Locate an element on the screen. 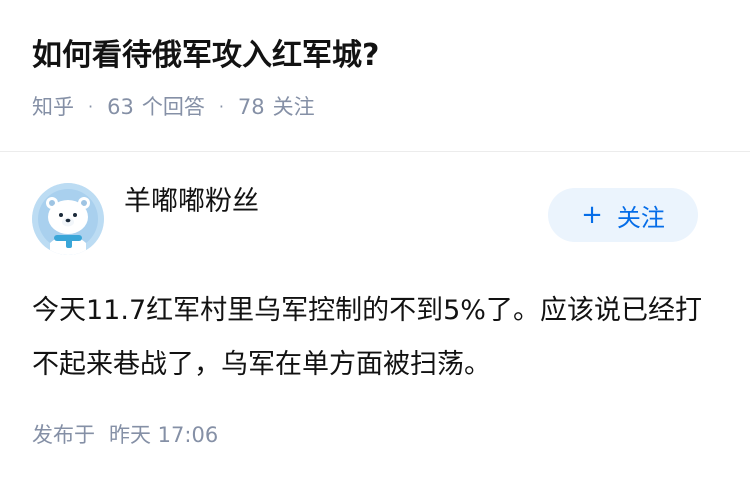 The width and height of the screenshot is (750, 482). question-title: 如何看待俄军攻入红军城? is located at coordinates (375, 56).